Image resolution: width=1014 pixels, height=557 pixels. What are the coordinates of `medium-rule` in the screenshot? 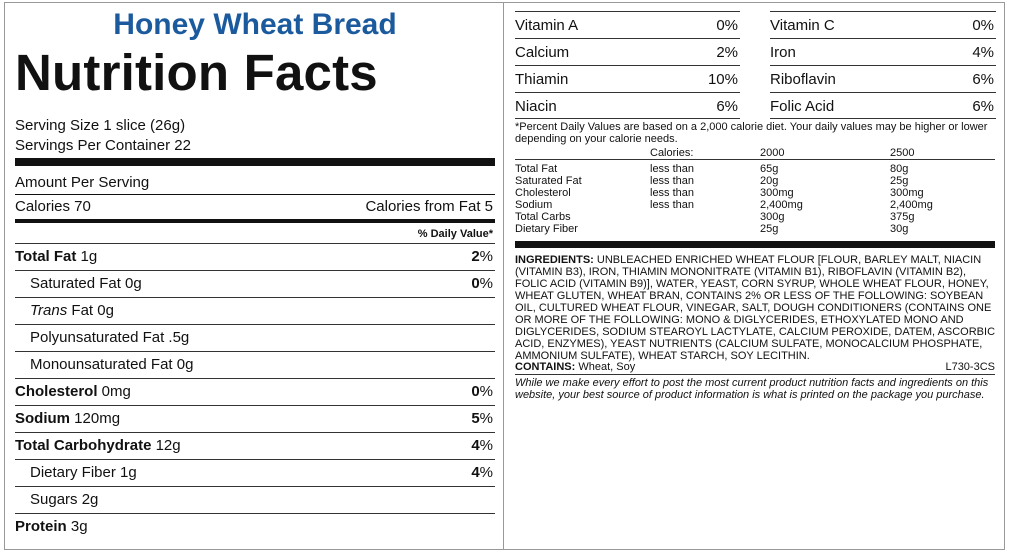 It's located at (255, 221).